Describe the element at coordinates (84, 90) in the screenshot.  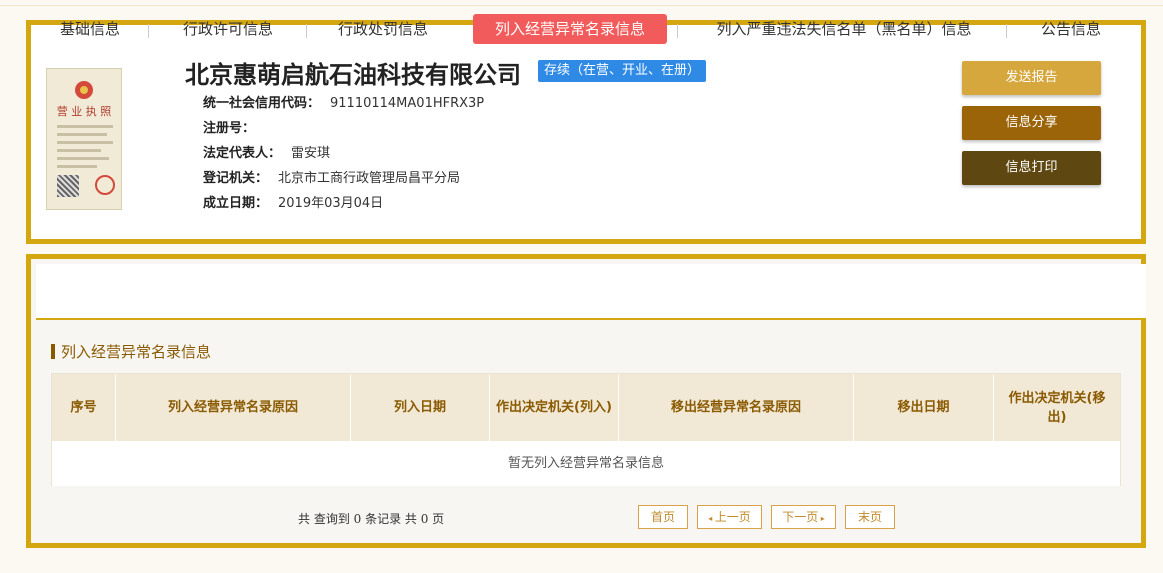
I see `national-emblem-icon` at that location.